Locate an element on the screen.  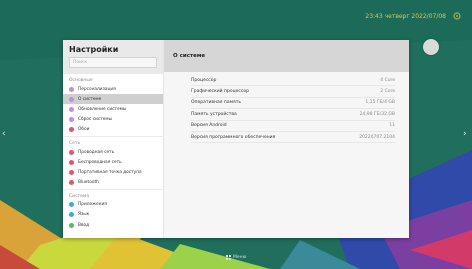
info-label: Версия Android is located at coordinates (209, 126).